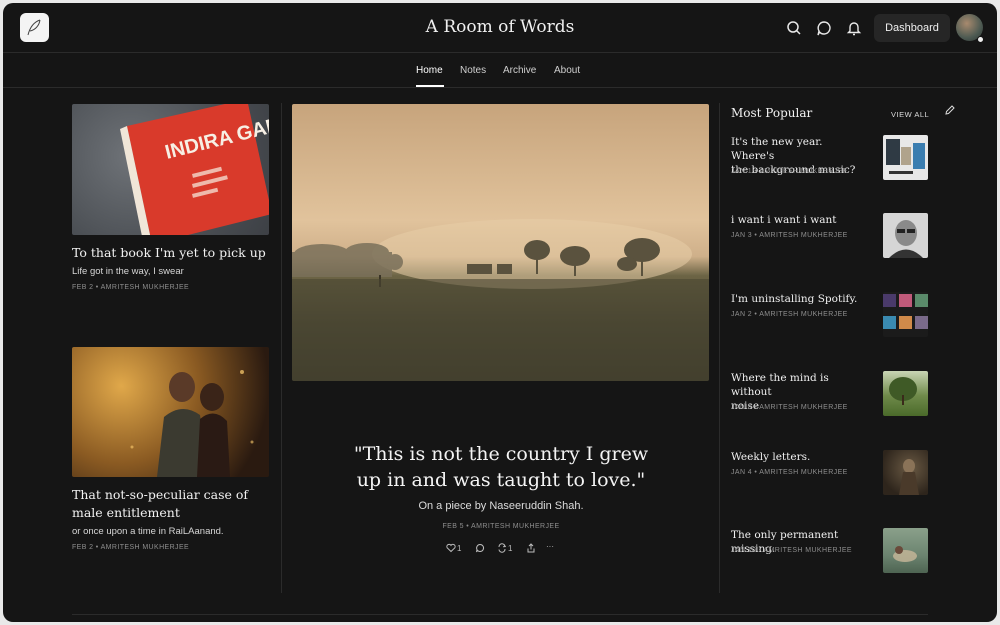  What do you see at coordinates (519, 70) in the screenshot?
I see `nav-archive: Archive` at bounding box center [519, 70].